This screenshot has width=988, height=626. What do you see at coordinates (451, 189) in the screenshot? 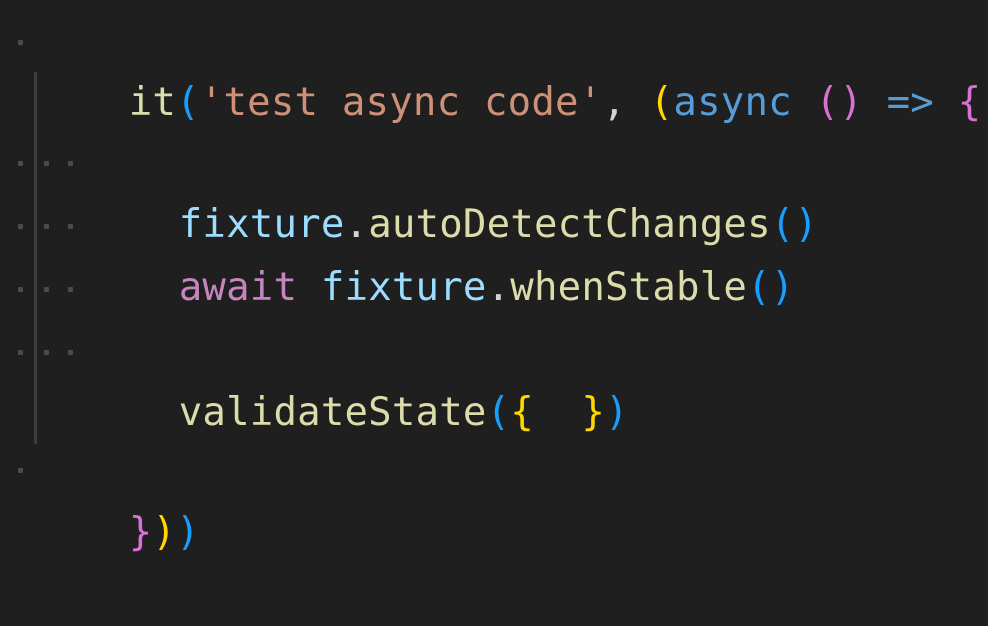
I see `code-line: fixture.autoDetectChanges()` at bounding box center [451, 189].